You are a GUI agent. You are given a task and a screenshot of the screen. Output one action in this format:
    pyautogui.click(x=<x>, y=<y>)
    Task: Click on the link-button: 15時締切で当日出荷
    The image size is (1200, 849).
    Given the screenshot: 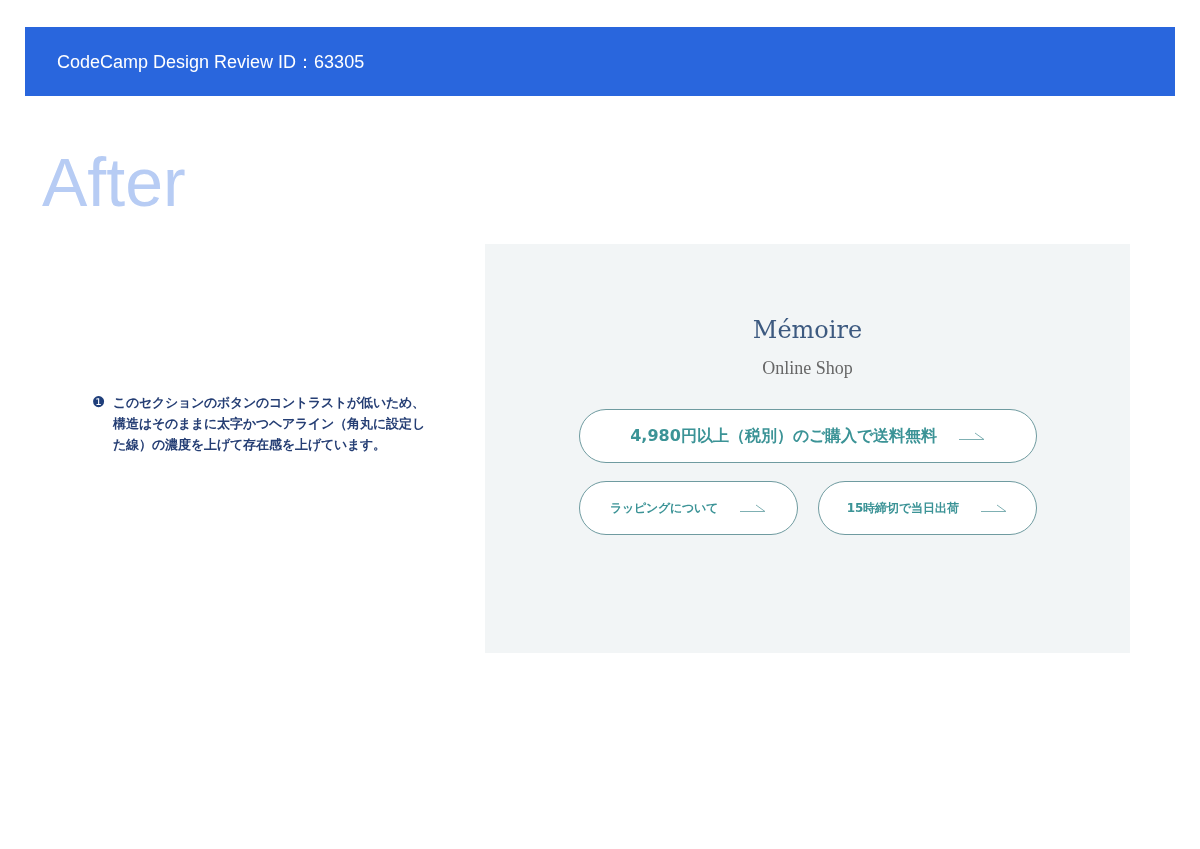 What is the action you would take?
    pyautogui.click(x=927, y=508)
    